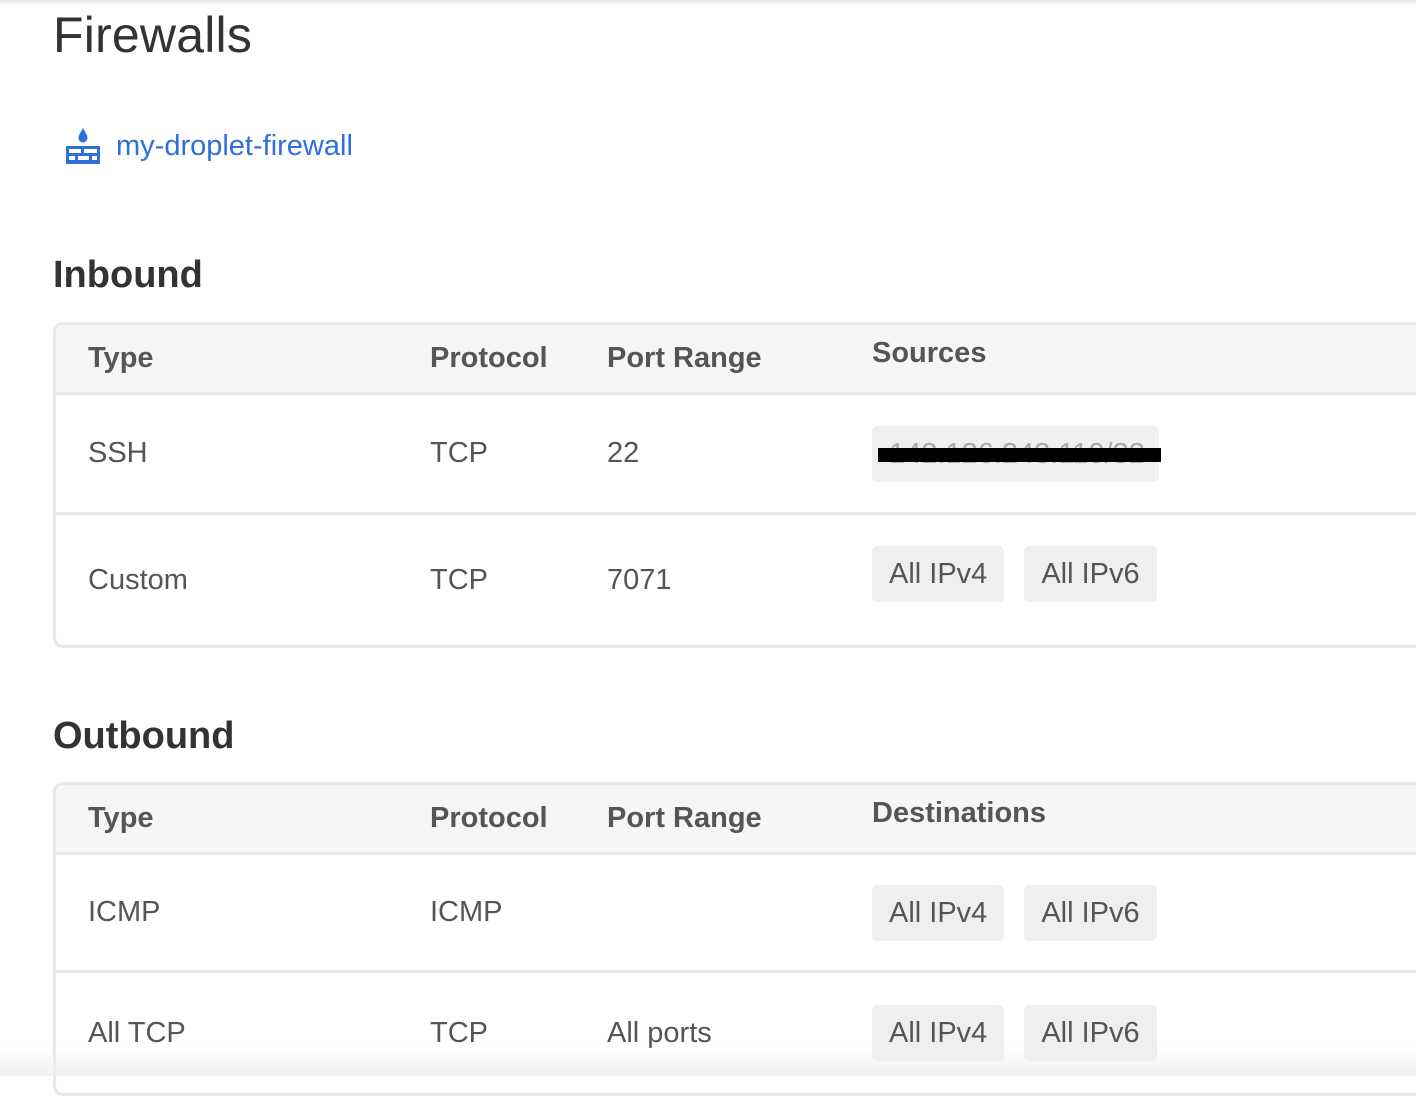  I want to click on firewall-name: my-droplet-firewall, so click(234, 145).